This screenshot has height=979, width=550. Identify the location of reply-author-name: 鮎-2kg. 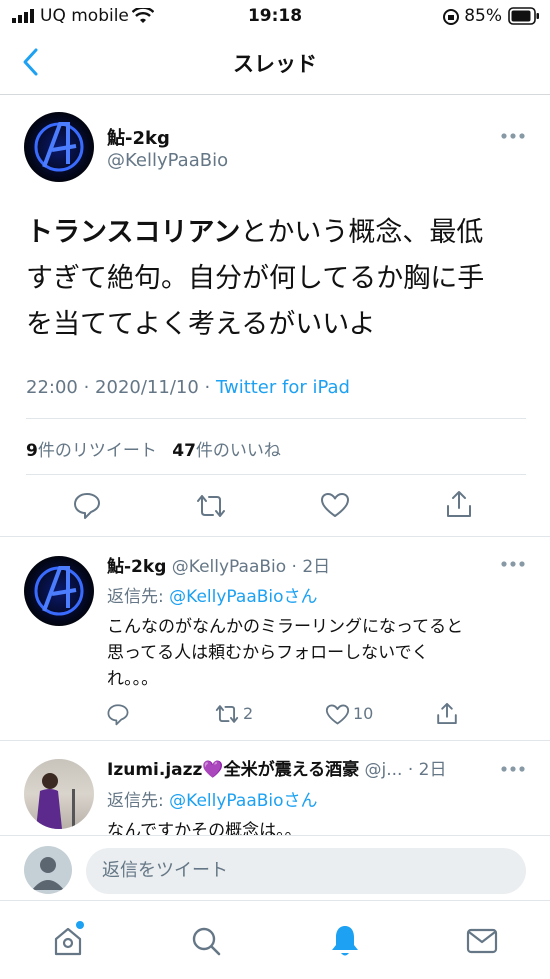
(136, 567).